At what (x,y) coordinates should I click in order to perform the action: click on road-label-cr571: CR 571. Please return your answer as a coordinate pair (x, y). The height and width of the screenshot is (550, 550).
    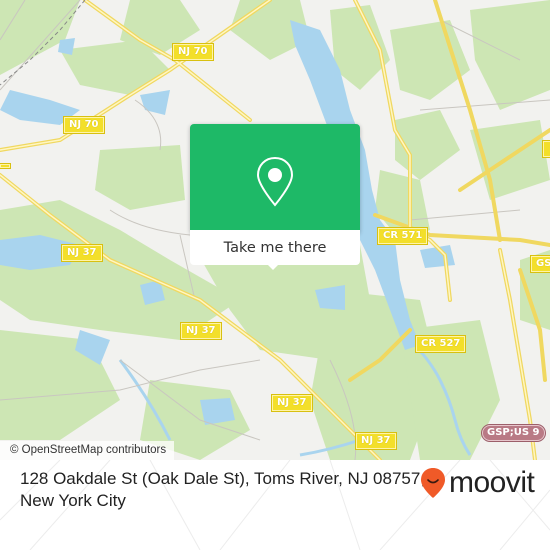
    Looking at the image, I should click on (402, 236).